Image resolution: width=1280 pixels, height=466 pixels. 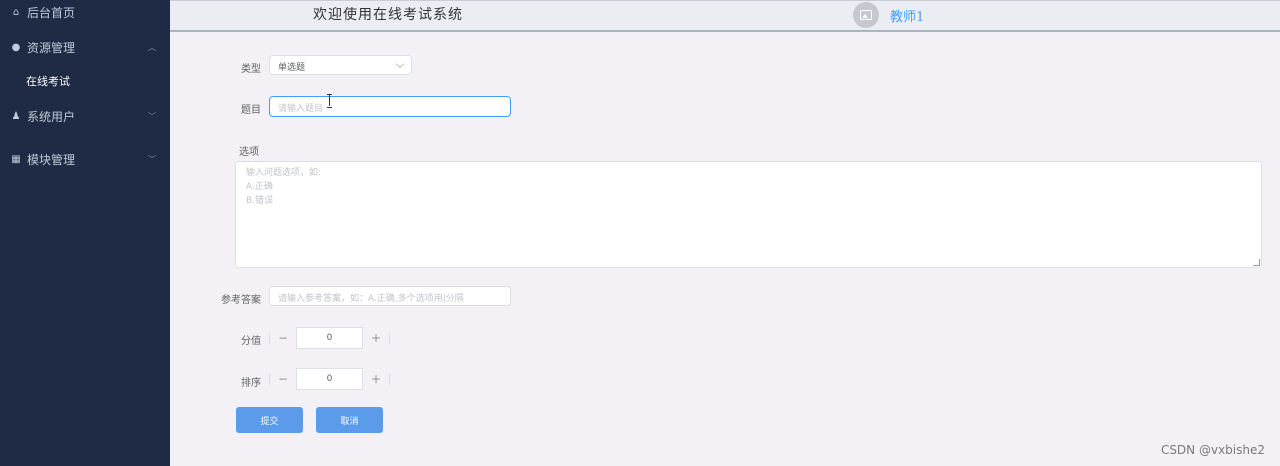 I want to click on resize-handle, so click(x=1256, y=262).